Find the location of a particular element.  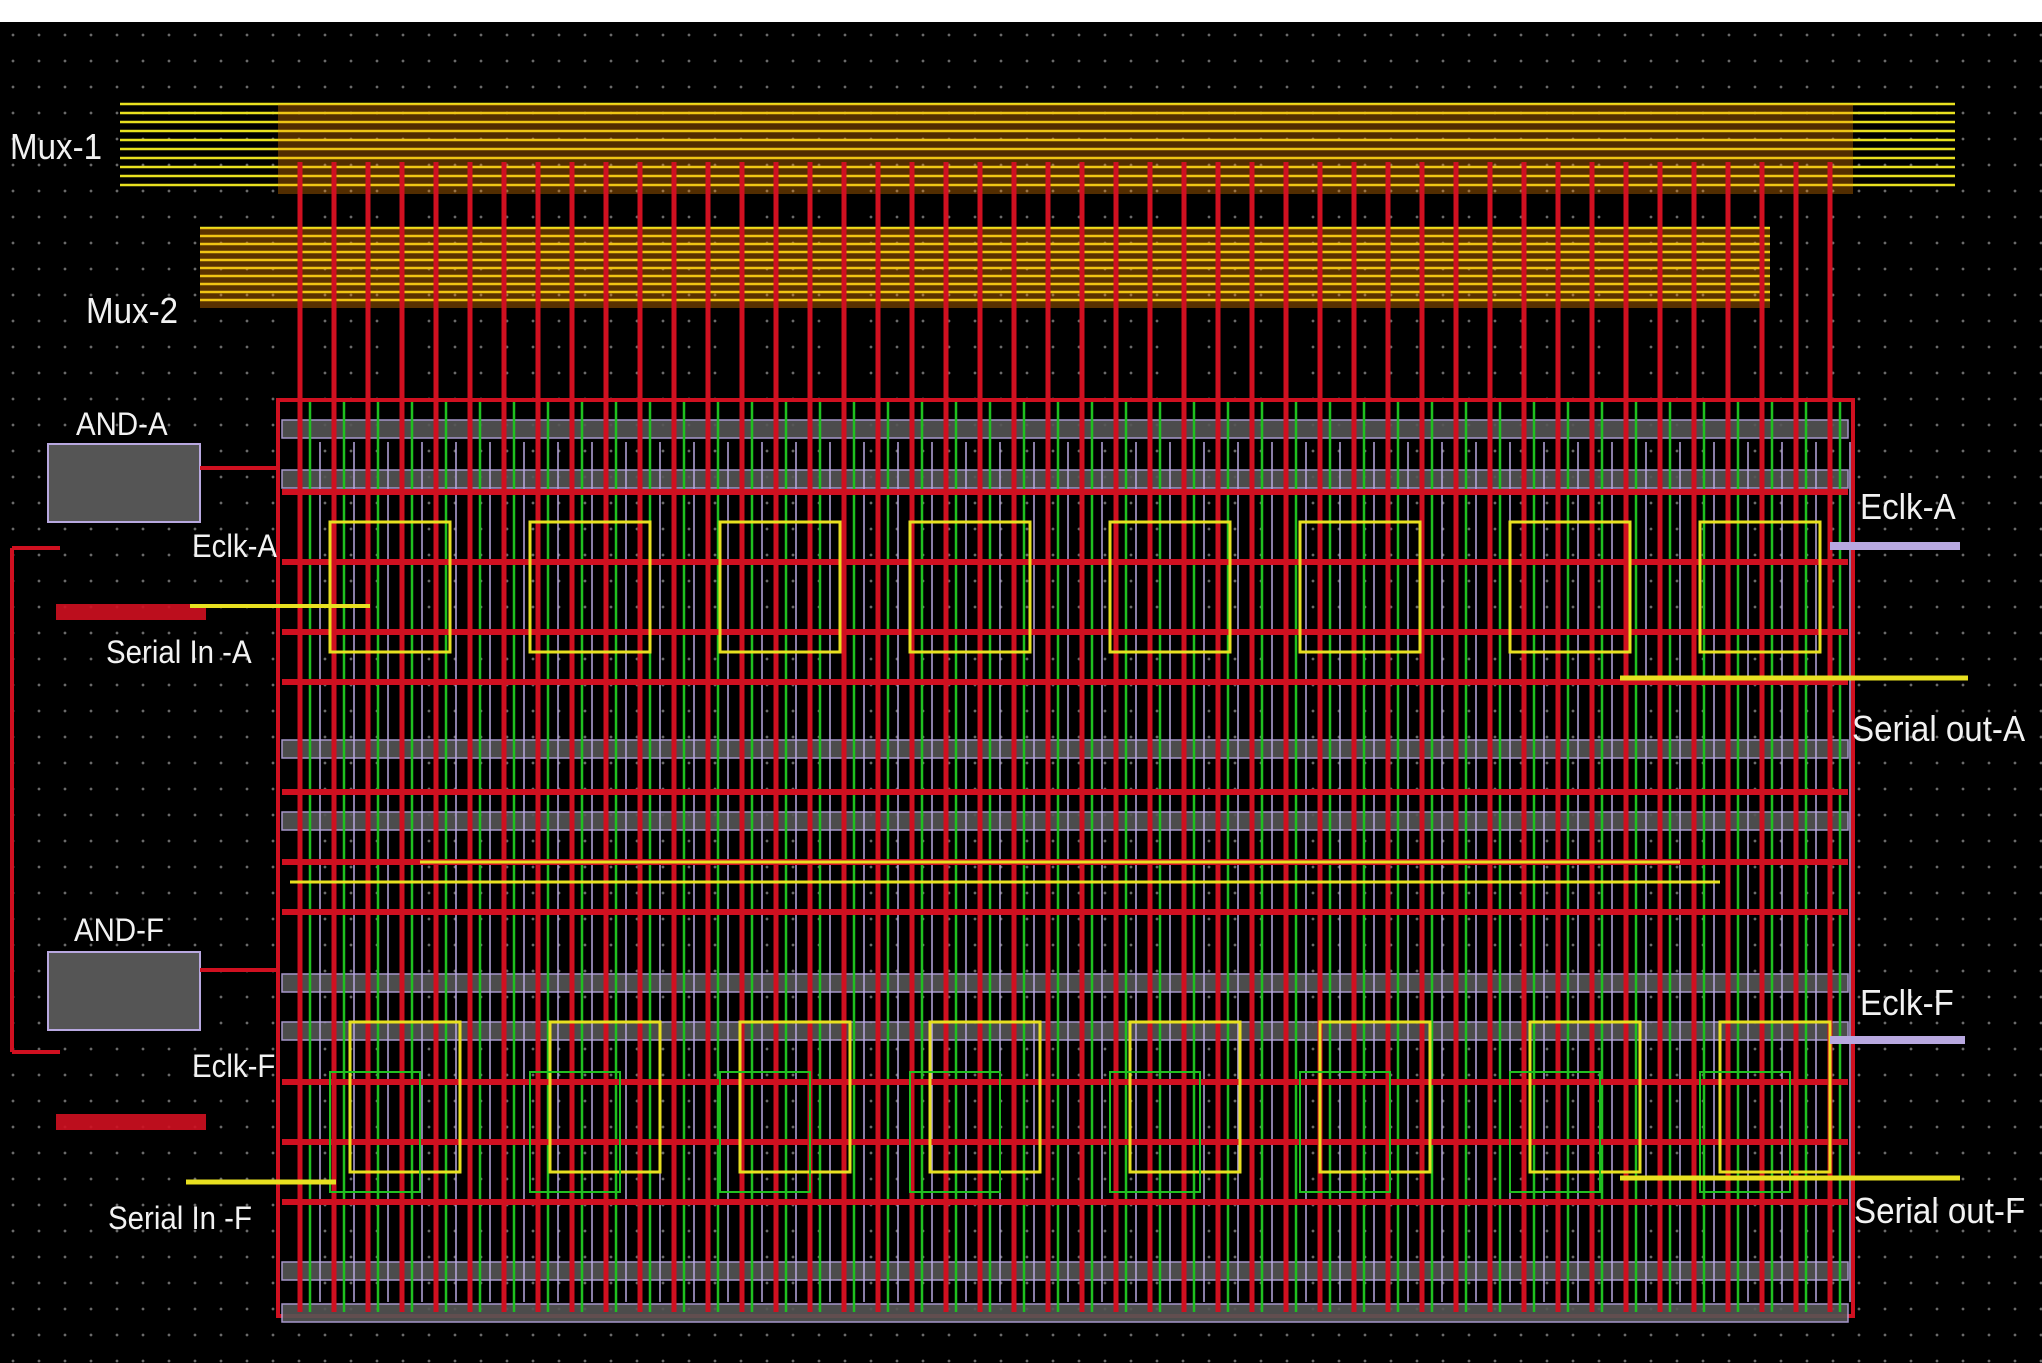

mux1-bus is located at coordinates (1037, 148).